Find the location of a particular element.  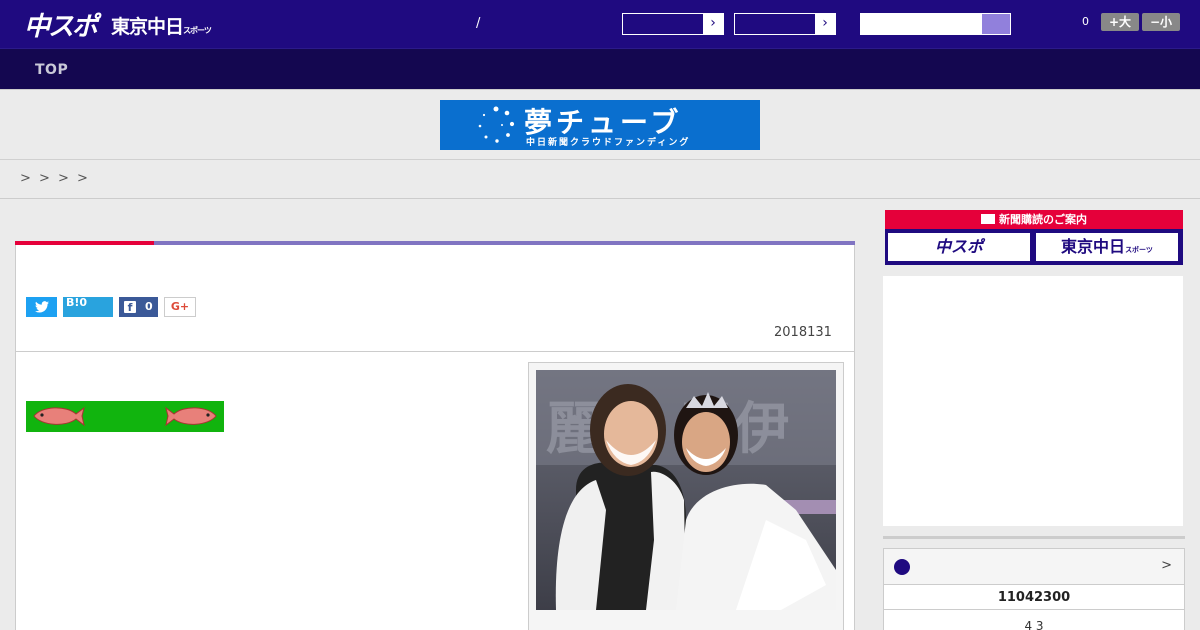

subscribe-tokyo-small: スポーツ is located at coordinates (1139, 250).